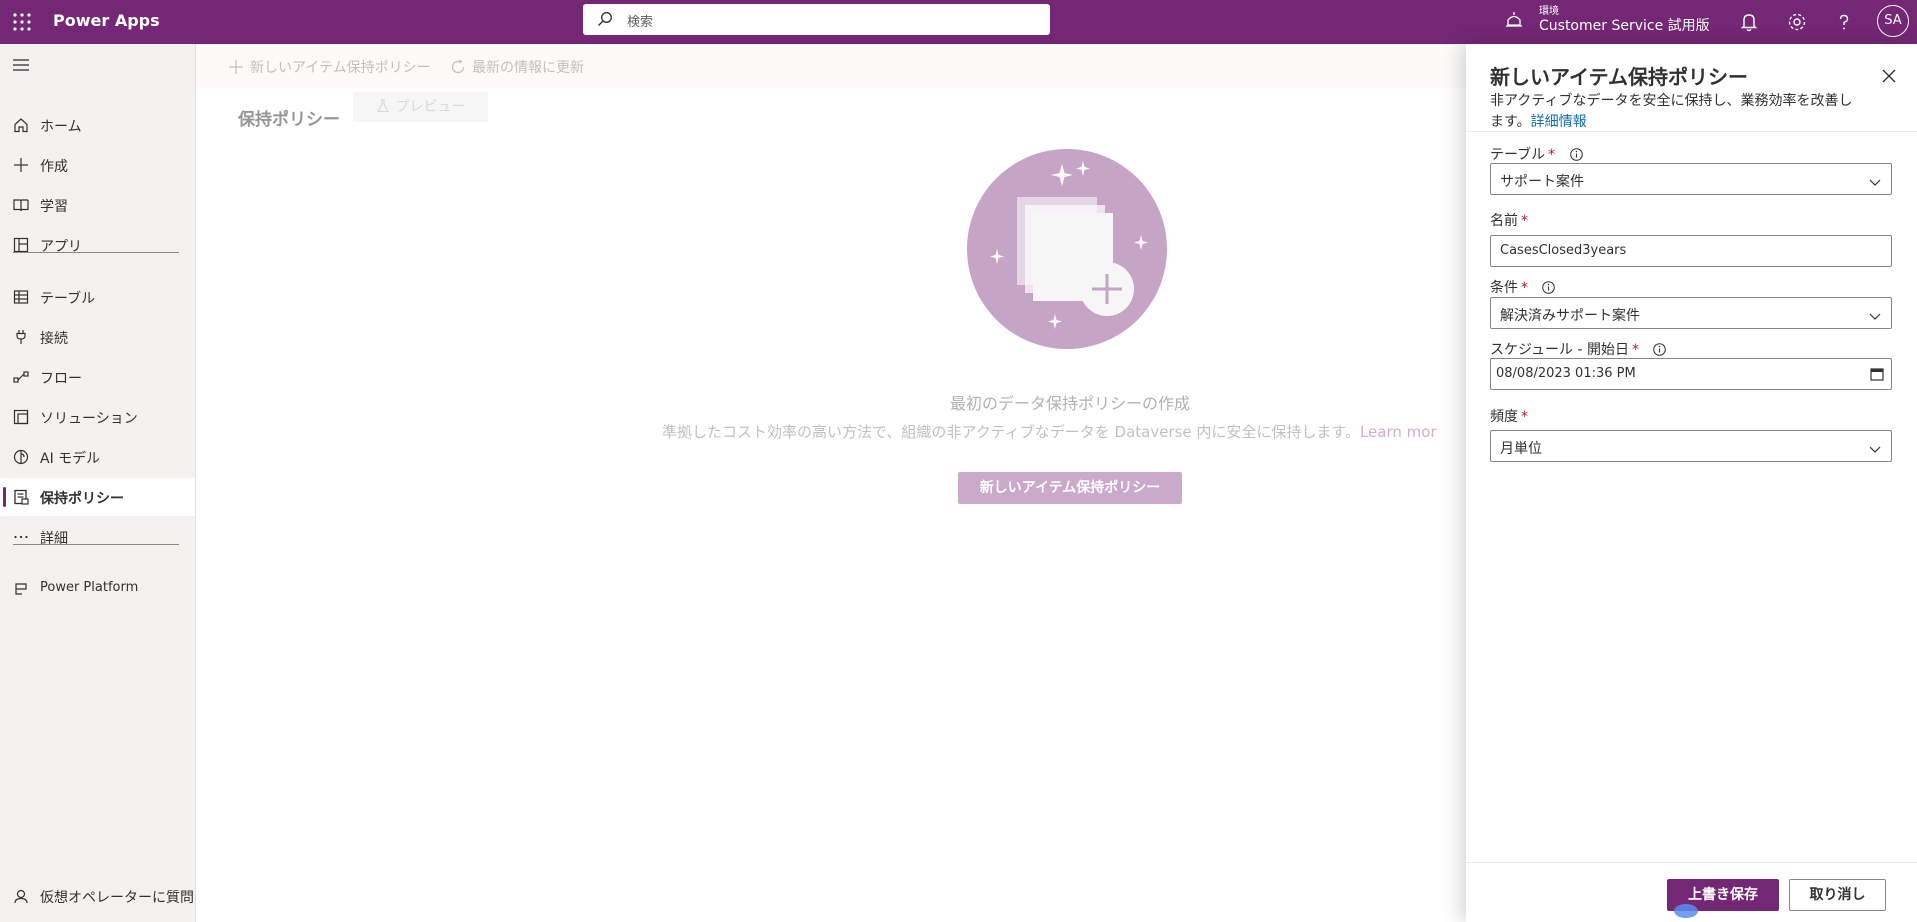  Describe the element at coordinates (97, 537) in the screenshot. I see `nav-item-more: 詳細` at that location.